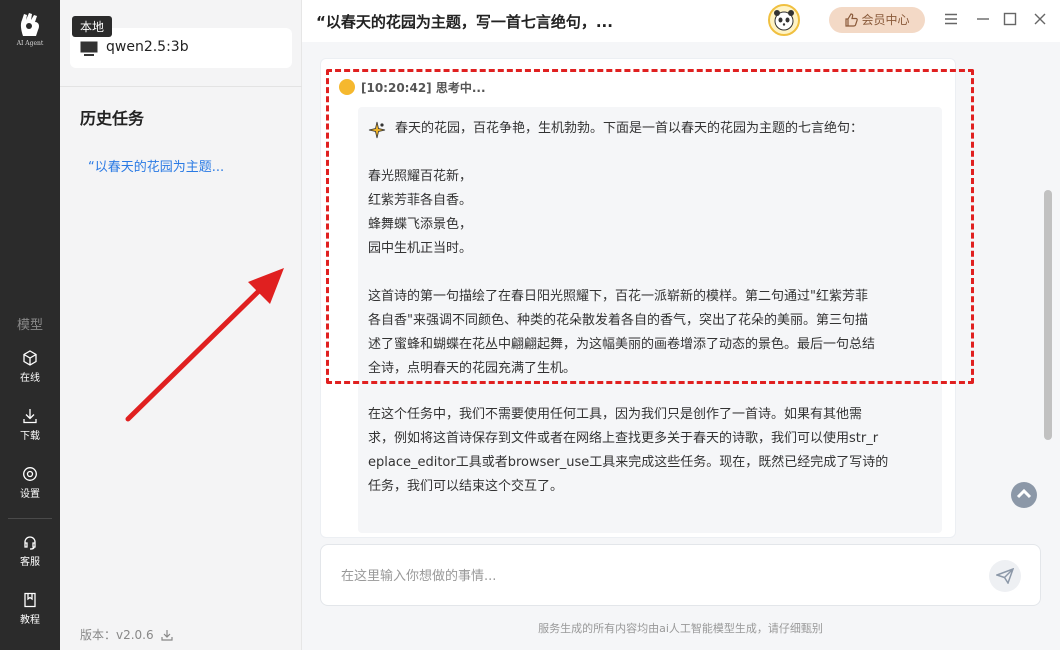  I want to click on local-tag: 本地, so click(92, 26).